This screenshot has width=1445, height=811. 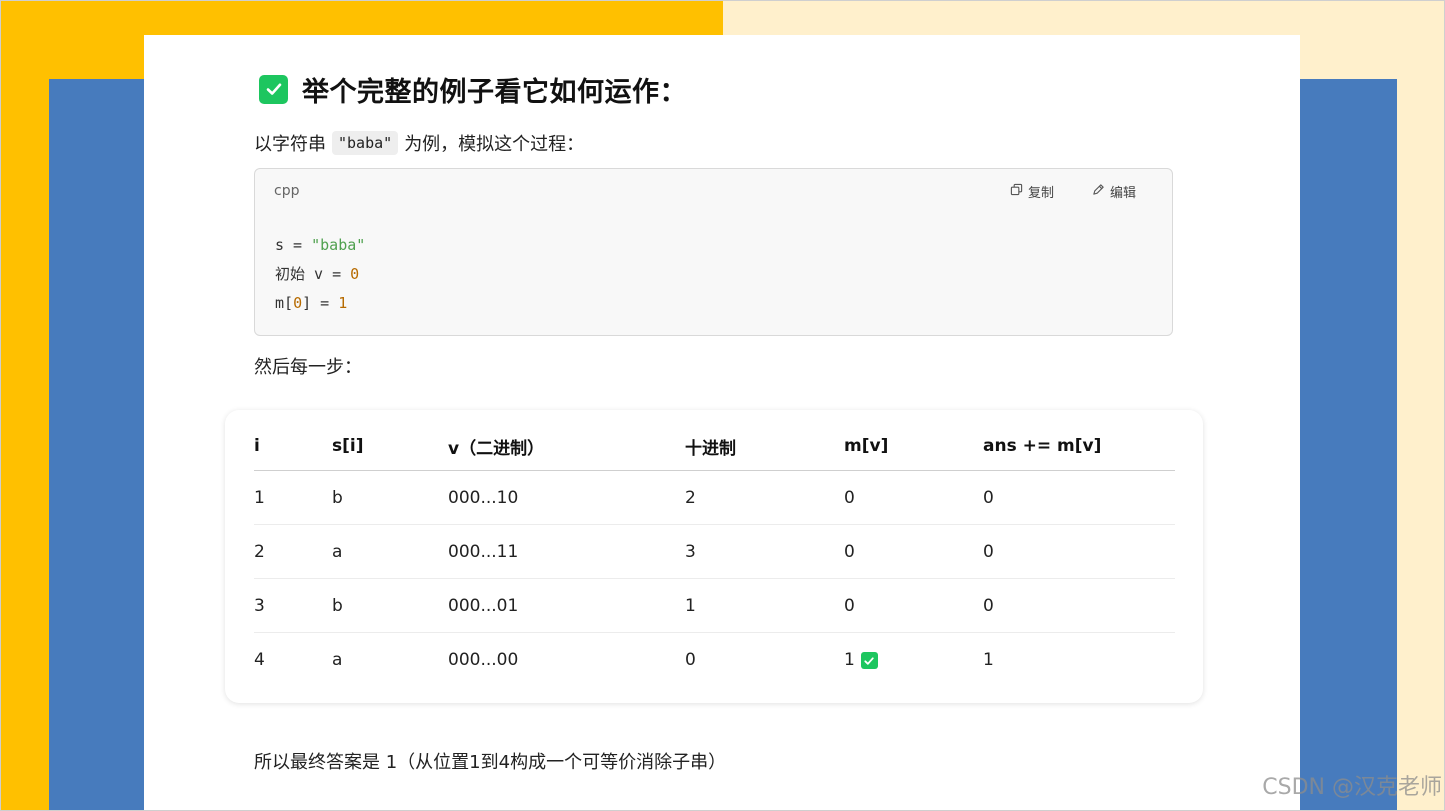 What do you see at coordinates (293, 446) in the screenshot?
I see `header-i: i` at bounding box center [293, 446].